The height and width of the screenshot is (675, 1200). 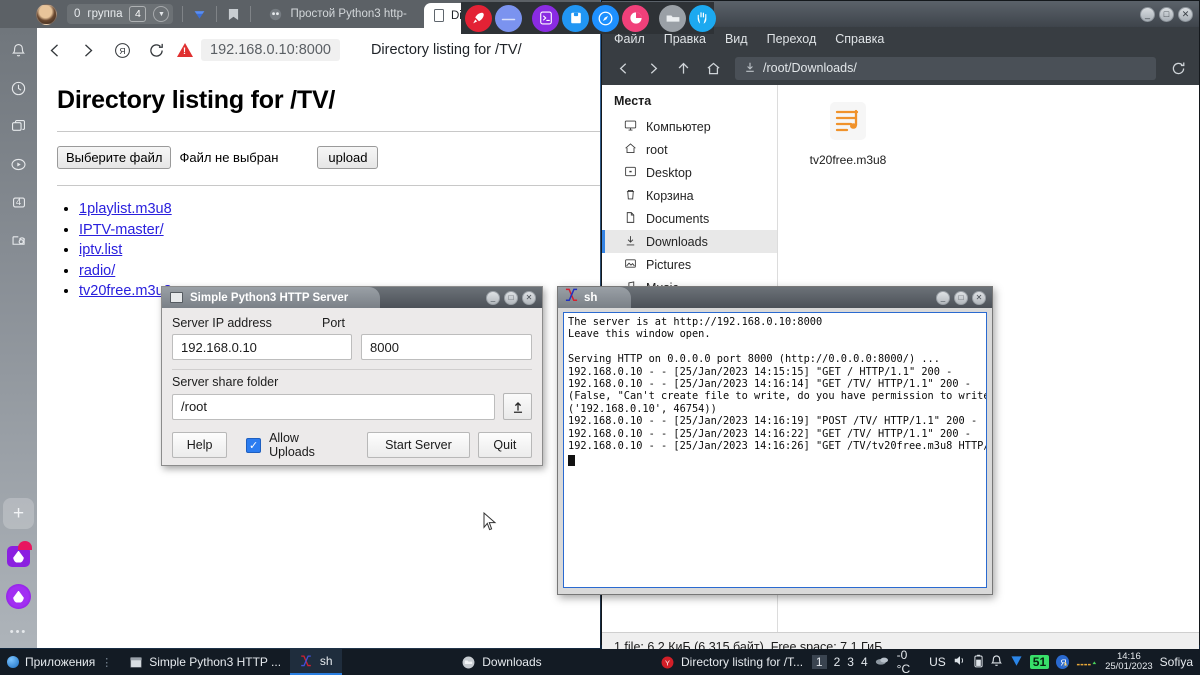 I want to click on workspace-2: 2, so click(x=837, y=662).